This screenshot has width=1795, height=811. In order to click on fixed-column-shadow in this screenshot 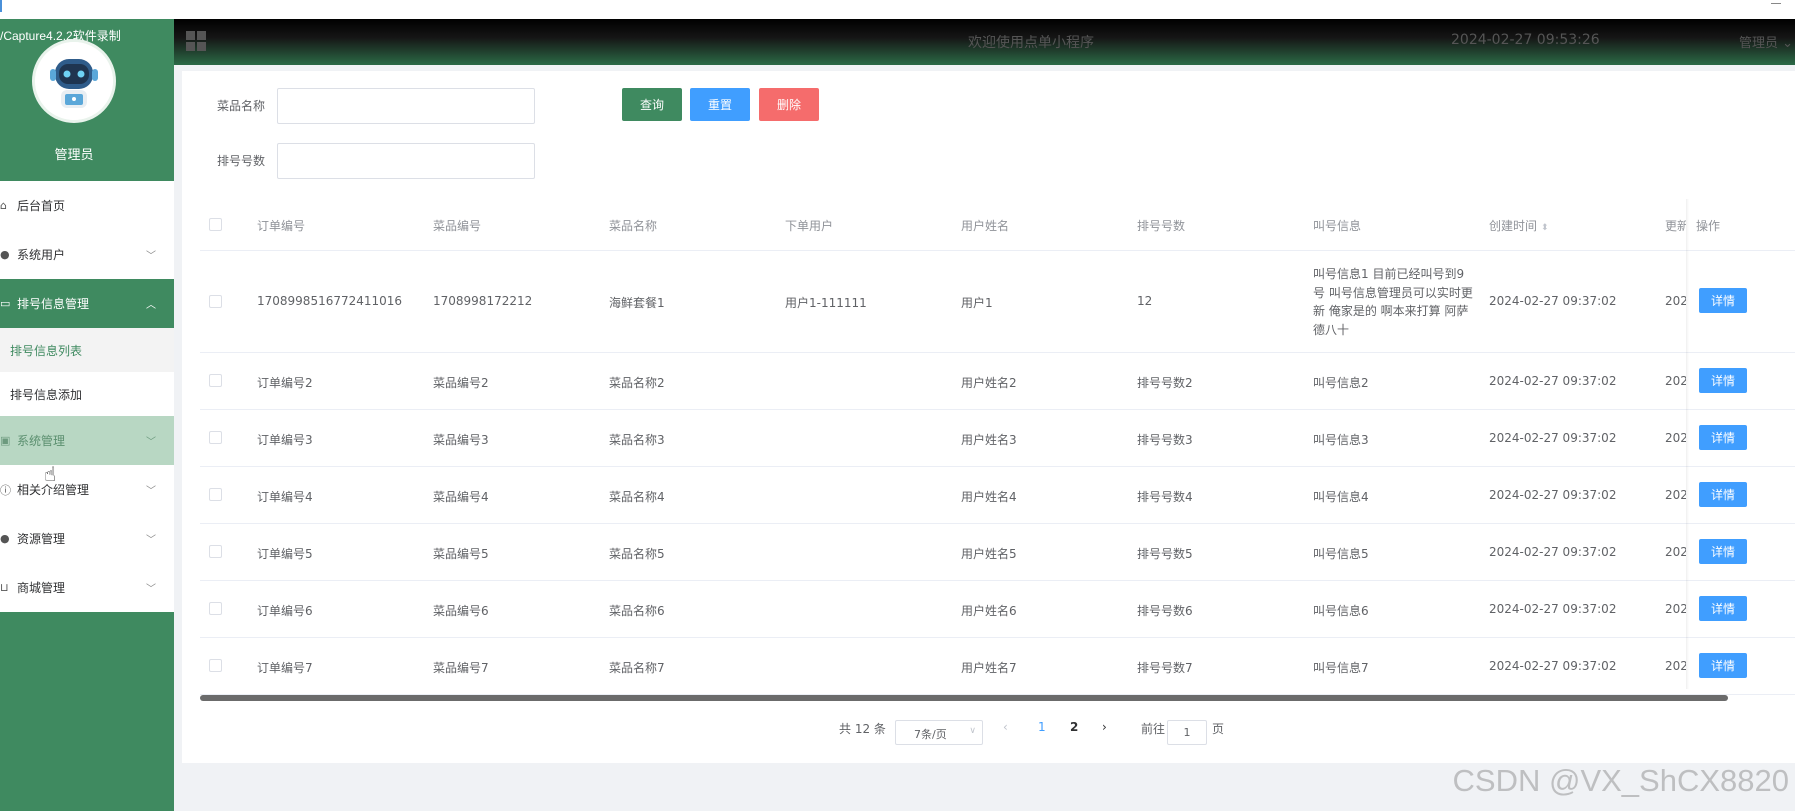, I will do `click(1687, 444)`.